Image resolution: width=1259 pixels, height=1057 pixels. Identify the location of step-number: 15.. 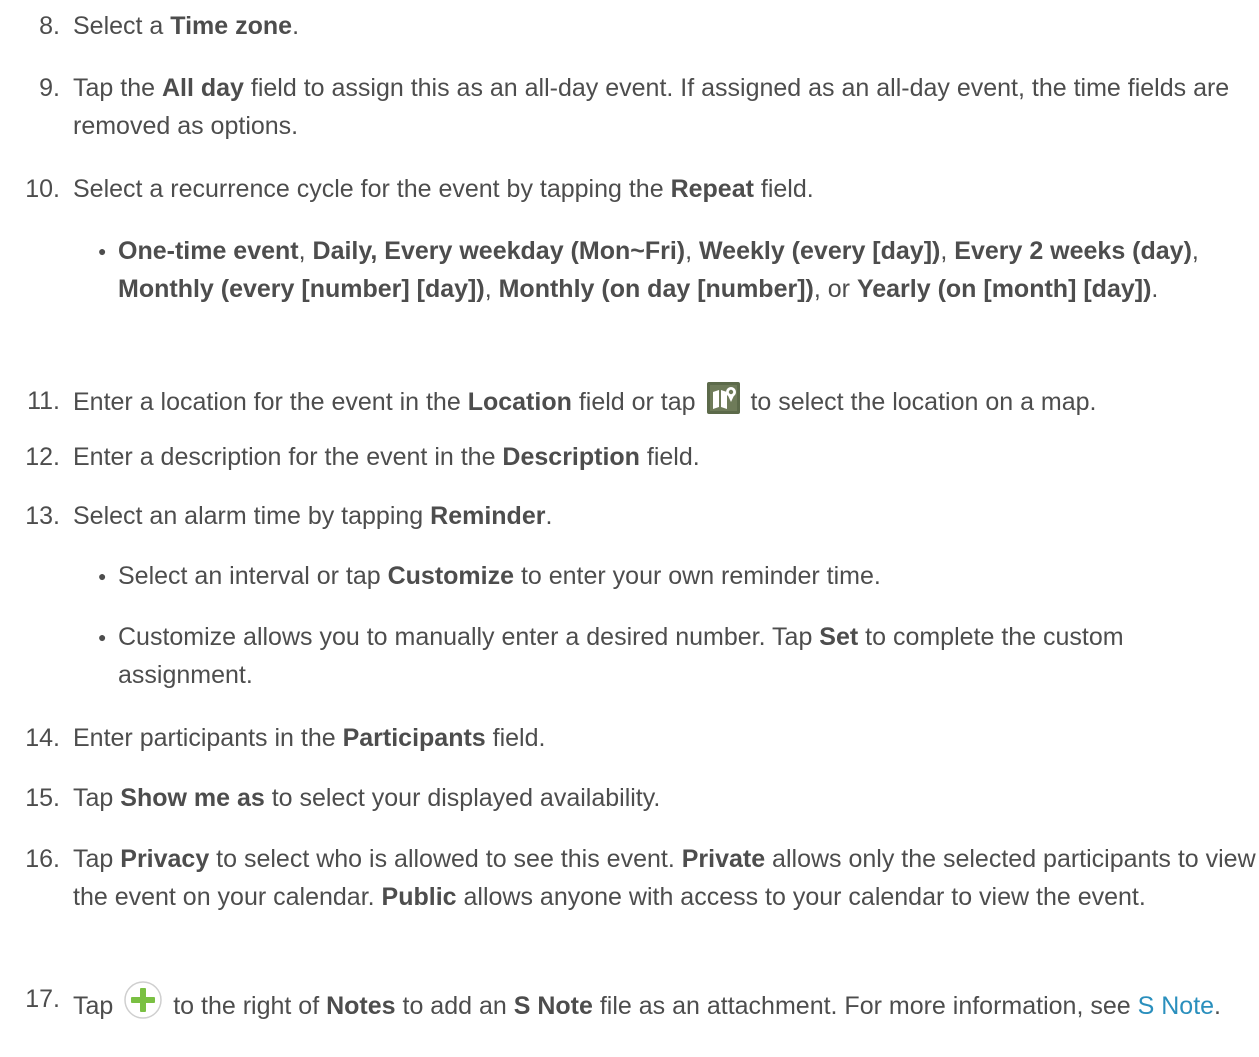
(42, 798).